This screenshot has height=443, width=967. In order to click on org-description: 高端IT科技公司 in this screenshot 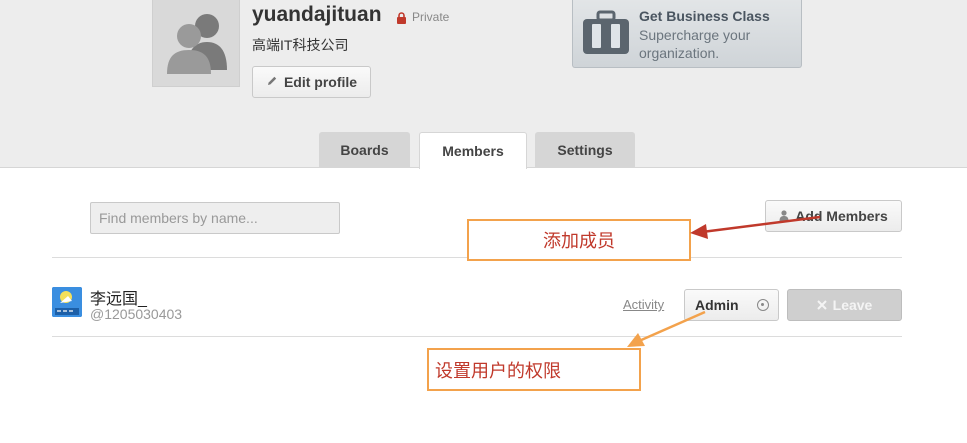, I will do `click(300, 45)`.